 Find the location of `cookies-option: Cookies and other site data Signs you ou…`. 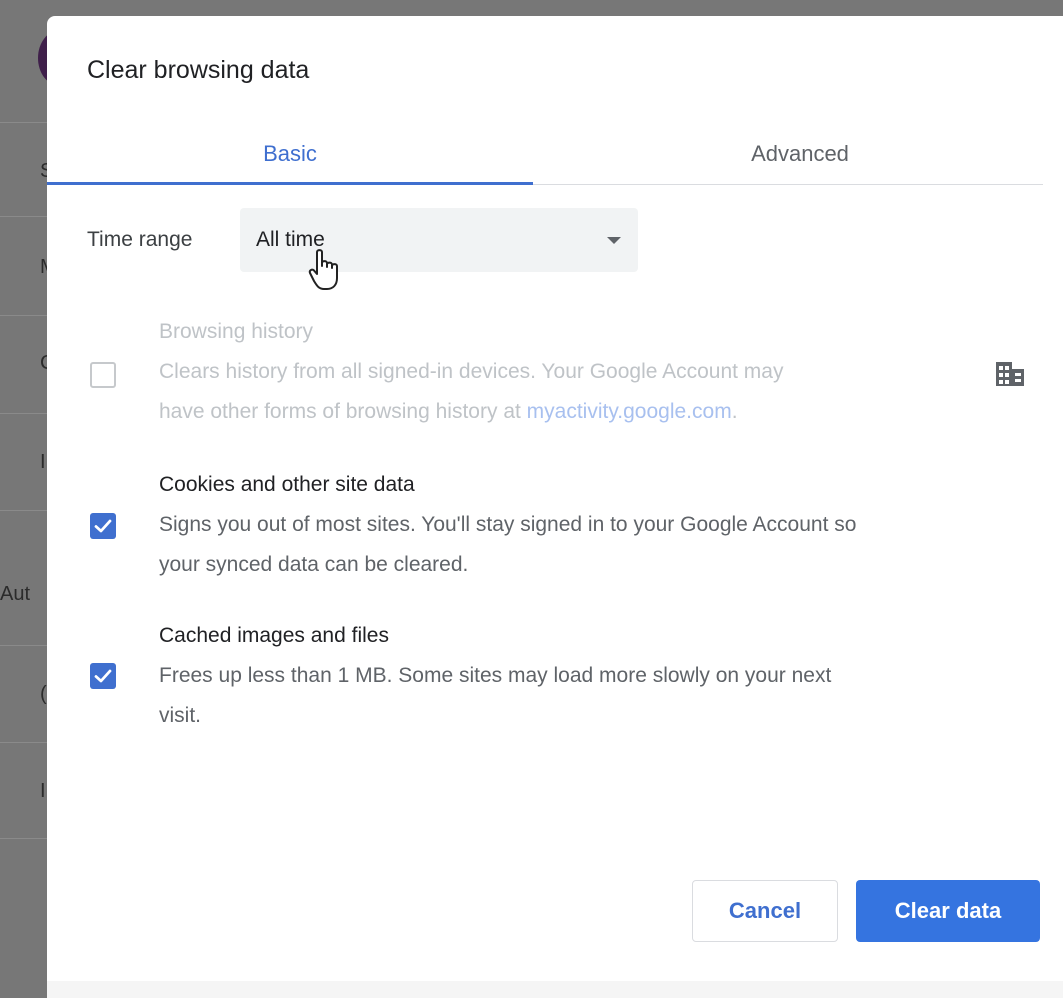

cookies-option: Cookies and other site data Signs you ou… is located at coordinates (599, 525).